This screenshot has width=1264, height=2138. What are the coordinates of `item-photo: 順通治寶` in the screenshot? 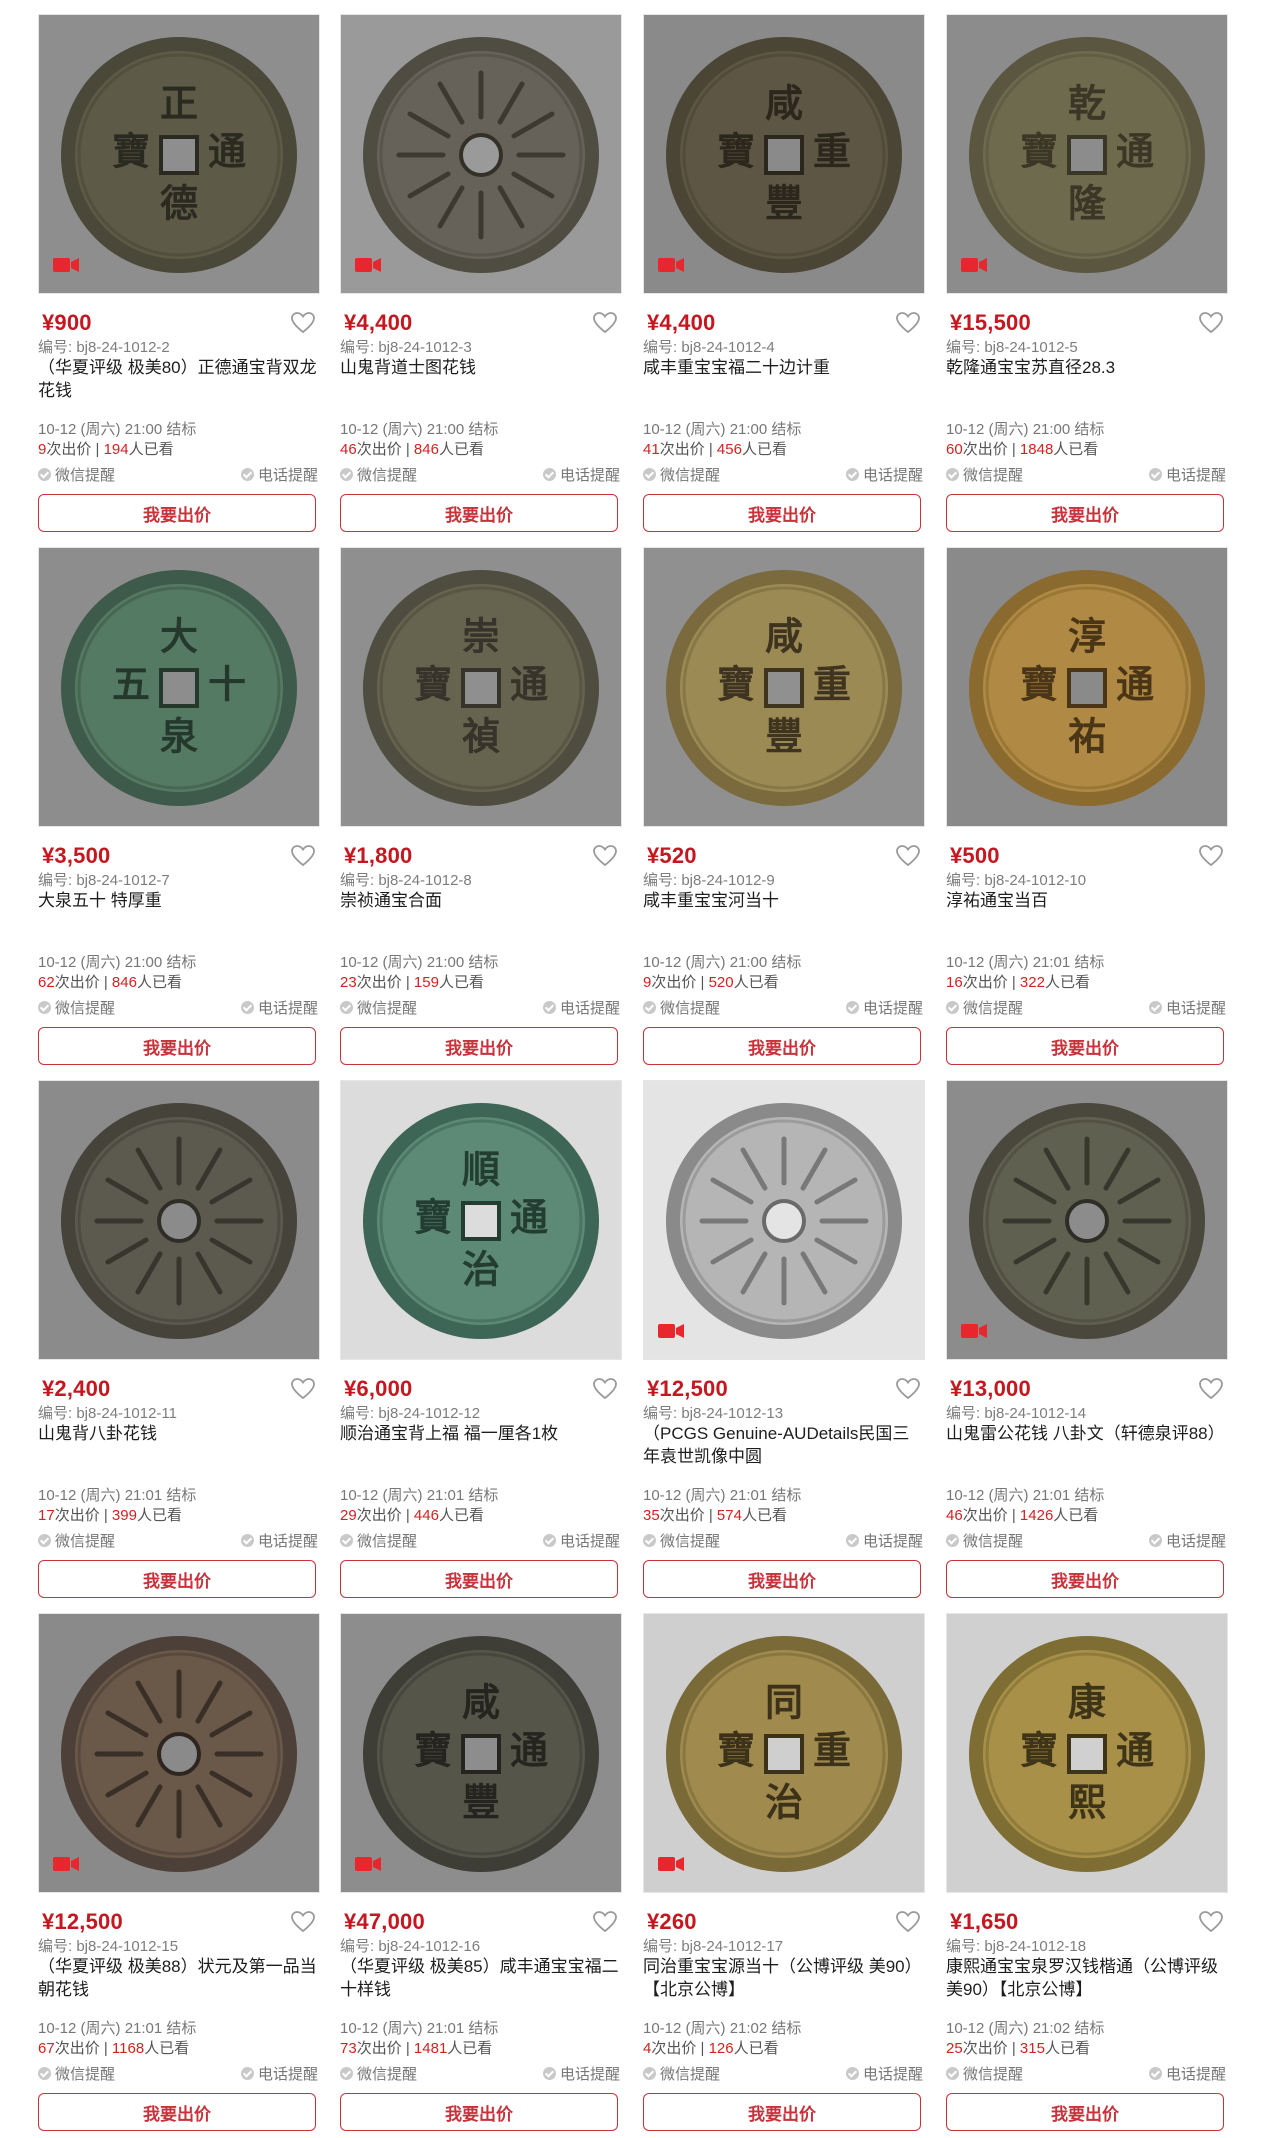 It's located at (481, 1220).